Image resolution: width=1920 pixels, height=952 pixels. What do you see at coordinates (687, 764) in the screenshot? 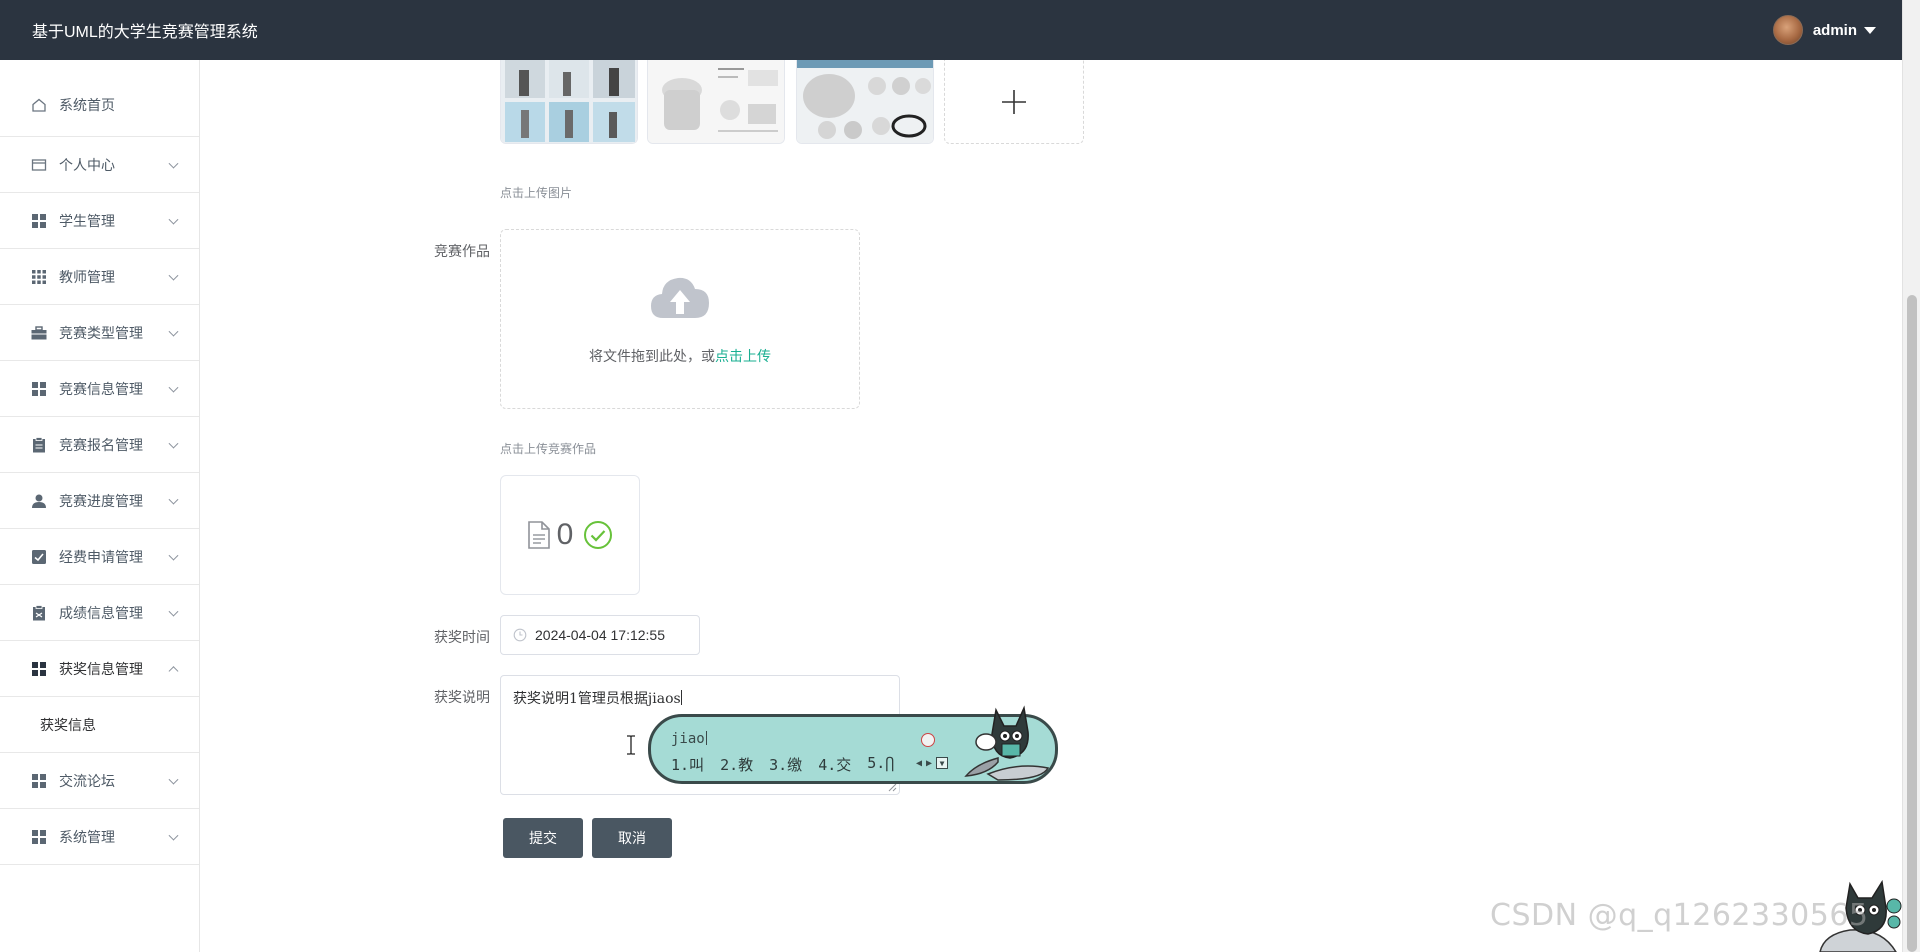
I see `ime-candidate: 1.叫` at bounding box center [687, 764].